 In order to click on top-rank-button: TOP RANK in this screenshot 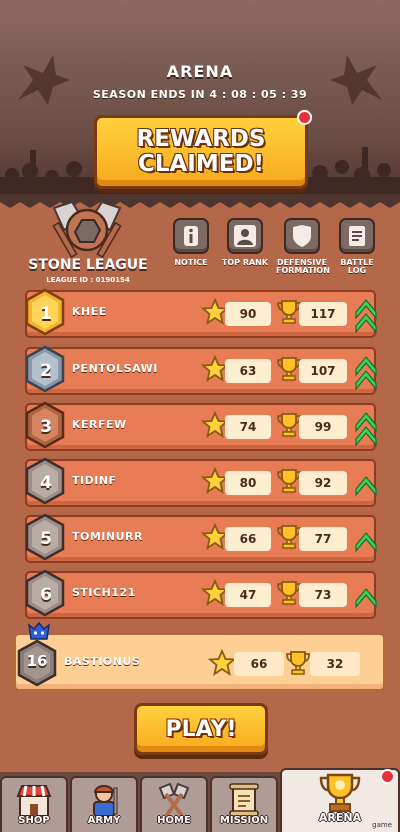, I will do `click(245, 242)`.